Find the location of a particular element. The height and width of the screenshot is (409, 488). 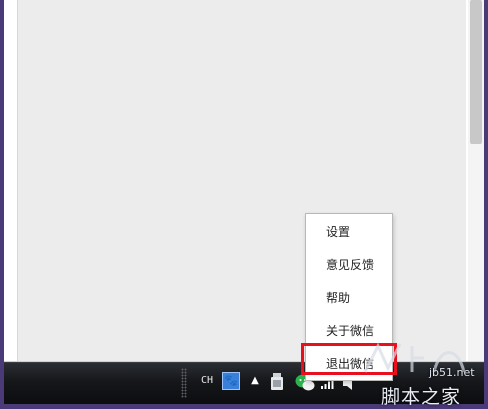

taskbar-grip is located at coordinates (184, 383).